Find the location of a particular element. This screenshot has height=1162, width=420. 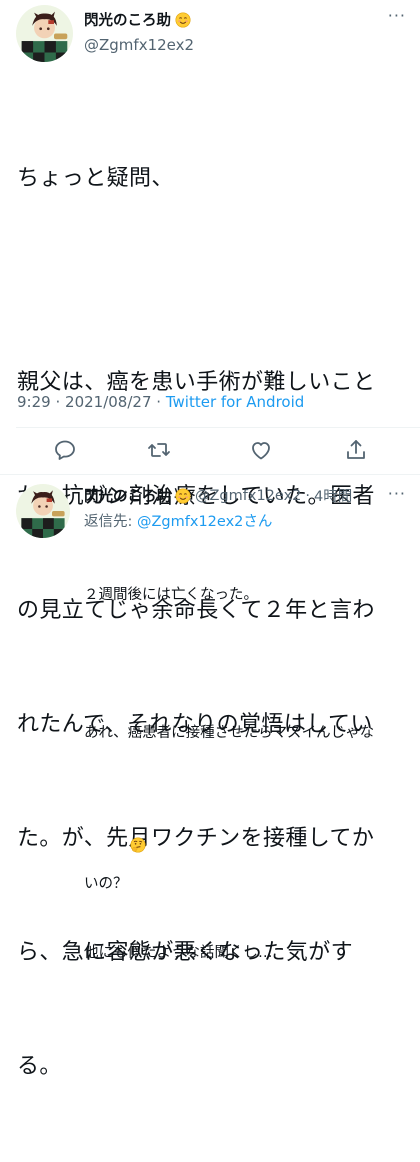

tweet-time: 9:29 is located at coordinates (34, 402).